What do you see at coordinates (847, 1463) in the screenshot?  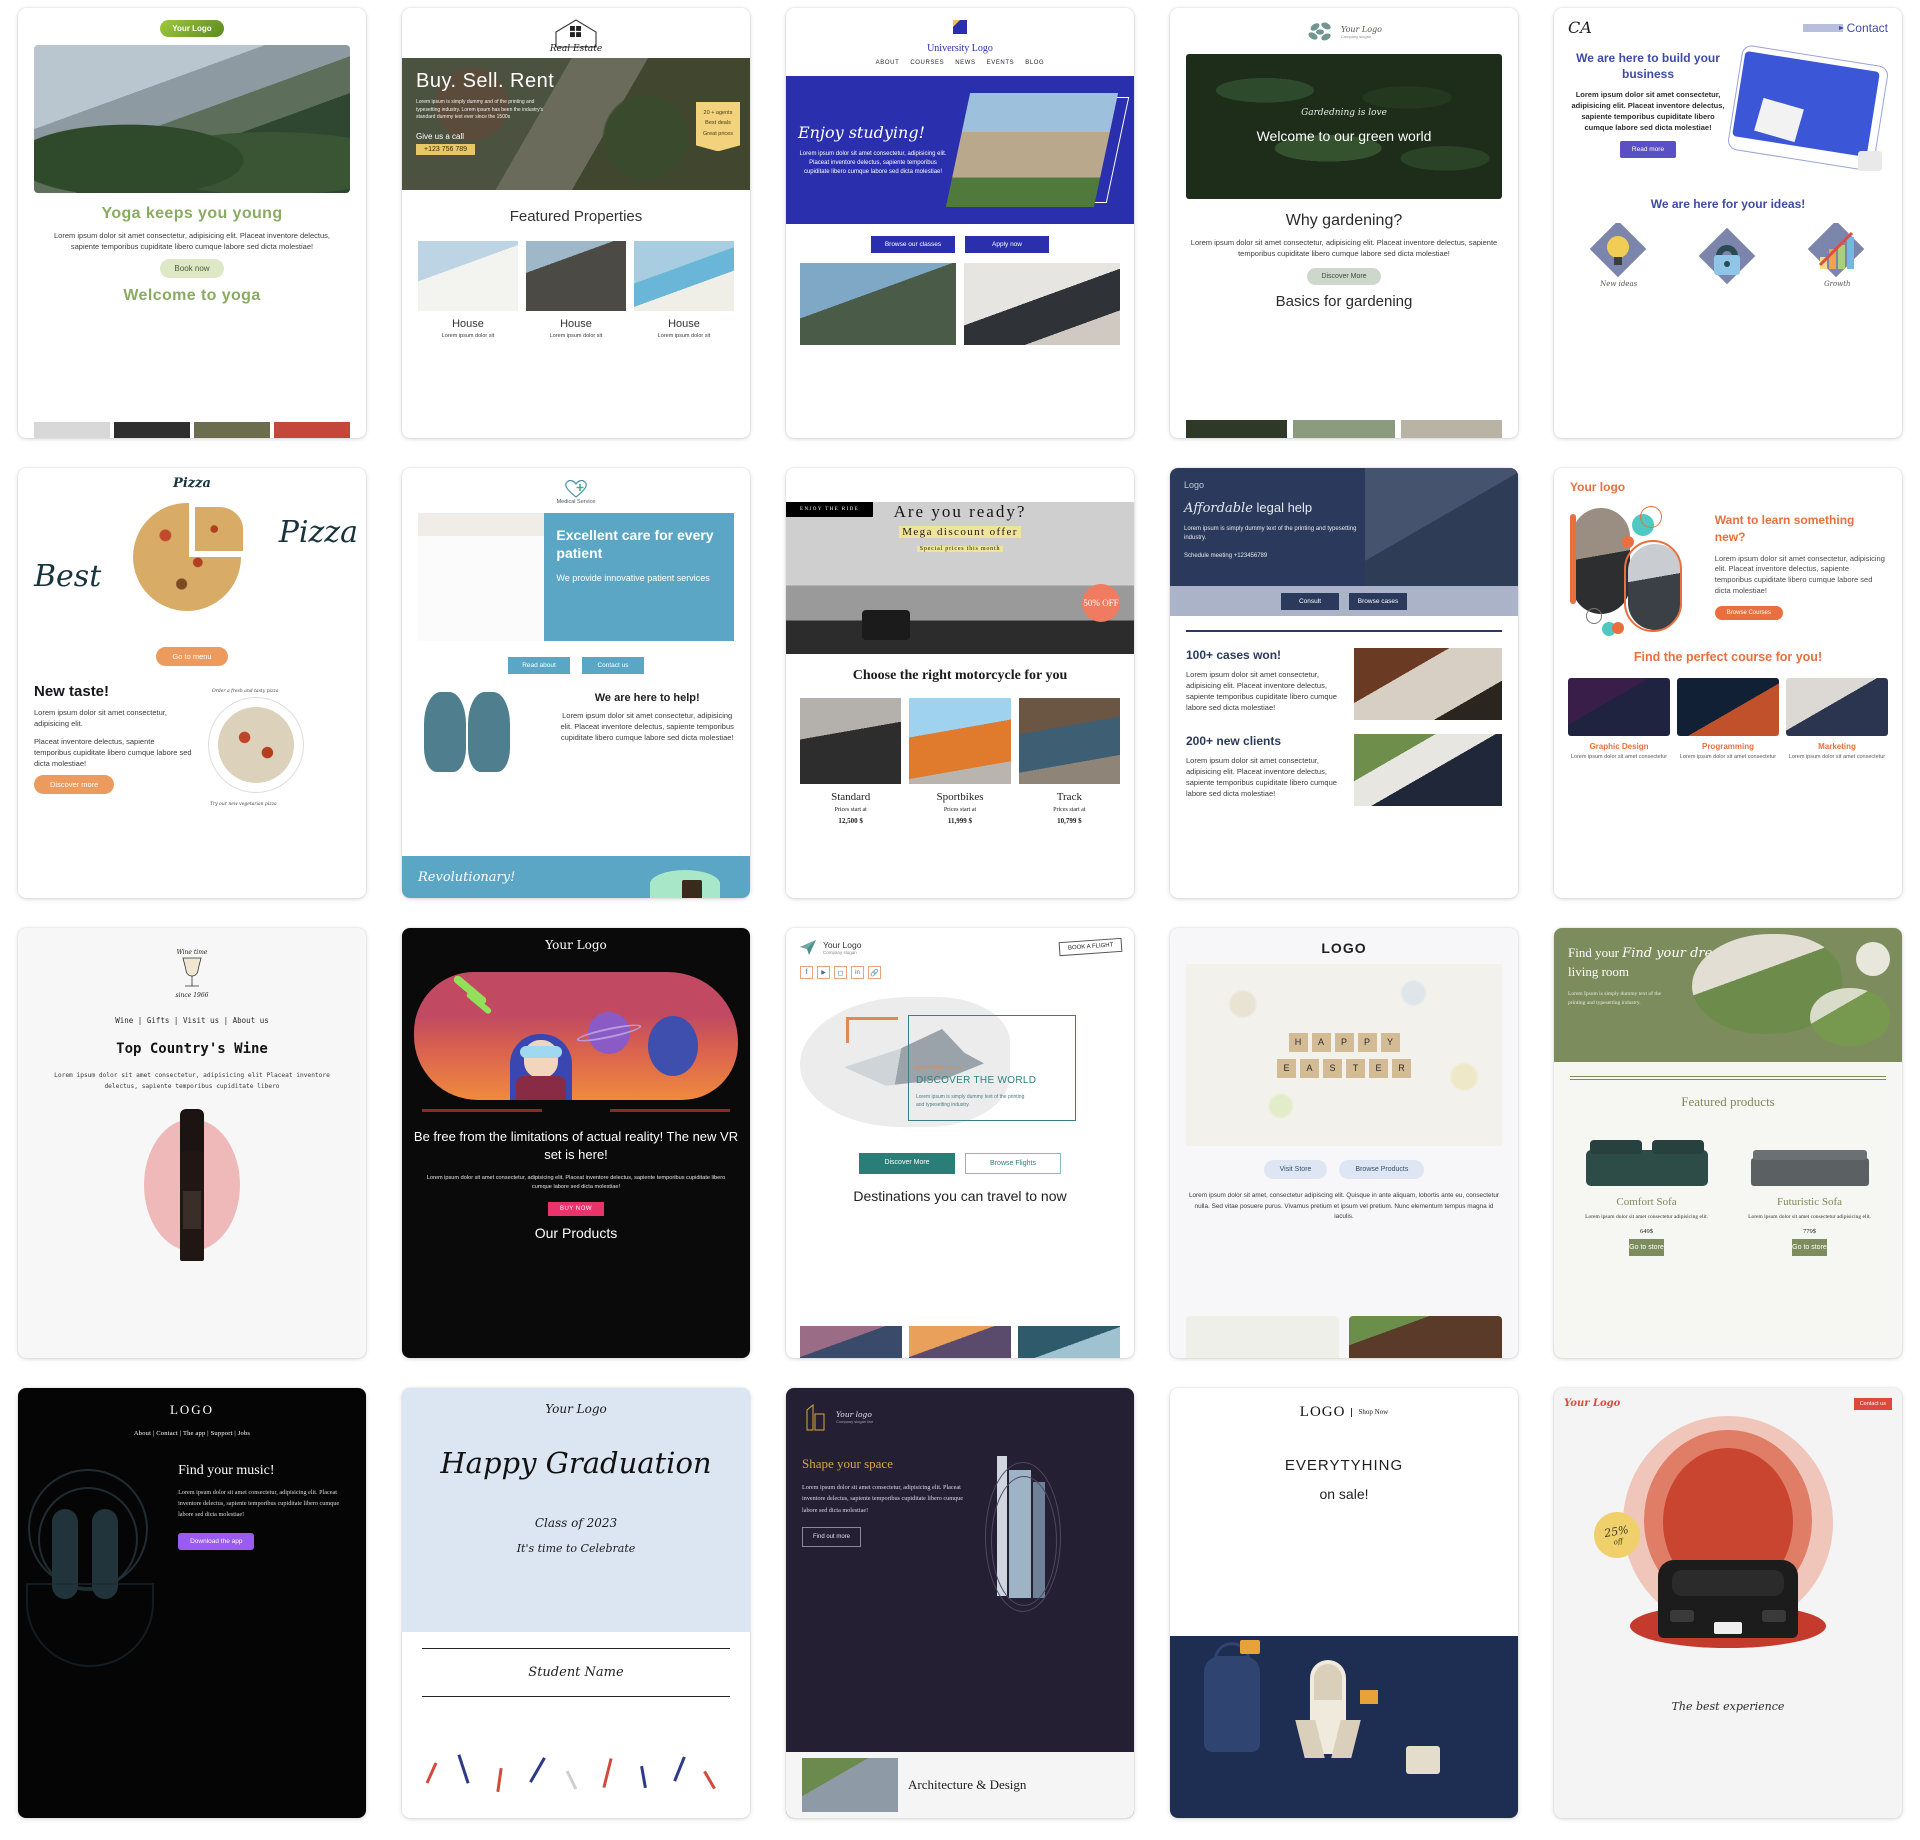 I see `headline: Shape your space` at bounding box center [847, 1463].